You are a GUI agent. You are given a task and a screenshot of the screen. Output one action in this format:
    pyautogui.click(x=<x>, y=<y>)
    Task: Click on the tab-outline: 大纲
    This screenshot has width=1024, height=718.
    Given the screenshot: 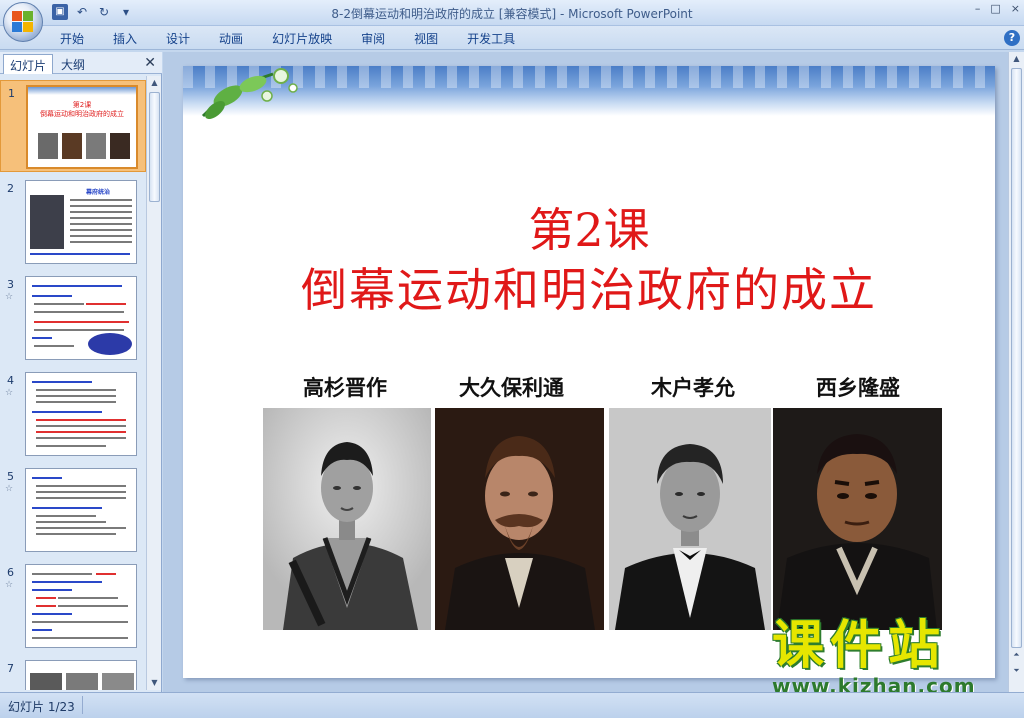 What is the action you would take?
    pyautogui.click(x=73, y=64)
    